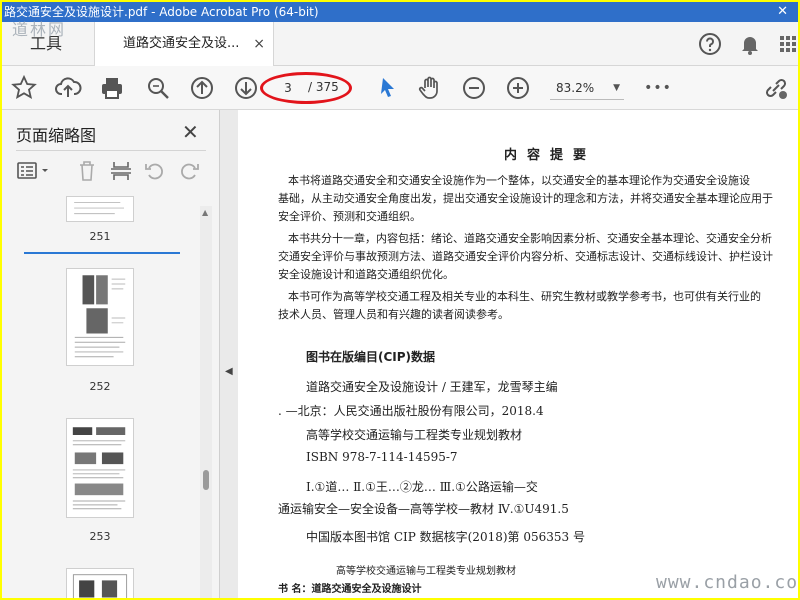  What do you see at coordinates (423, 509) in the screenshot?
I see `cip-line: 通运输安全—安全设备—高等学校—教材 Ⅳ.①U491.5` at bounding box center [423, 509].